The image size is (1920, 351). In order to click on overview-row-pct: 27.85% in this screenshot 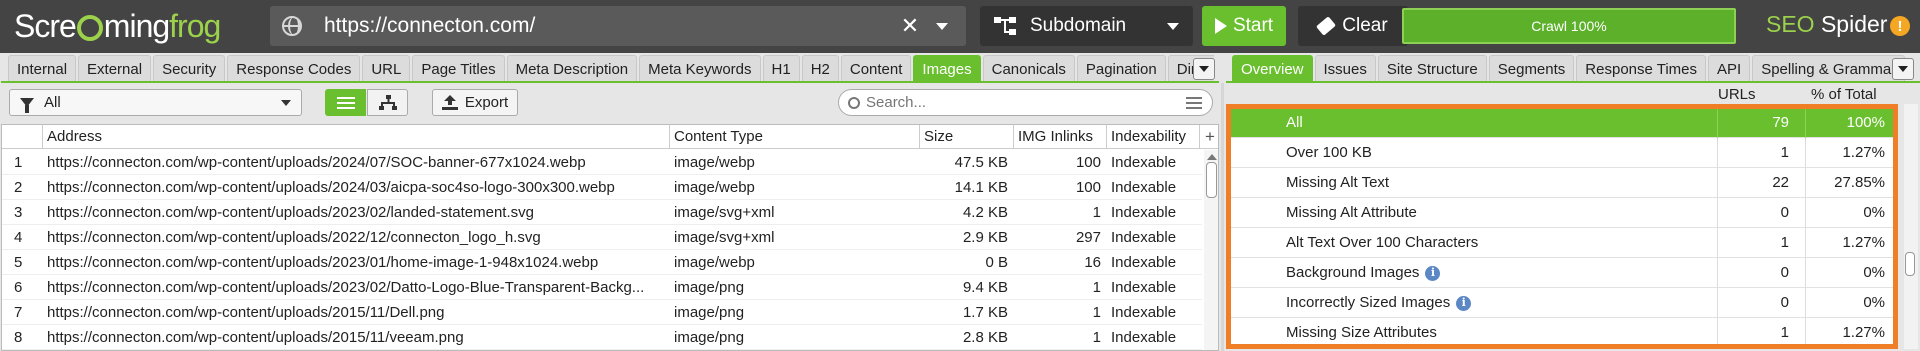, I will do `click(1849, 183)`.